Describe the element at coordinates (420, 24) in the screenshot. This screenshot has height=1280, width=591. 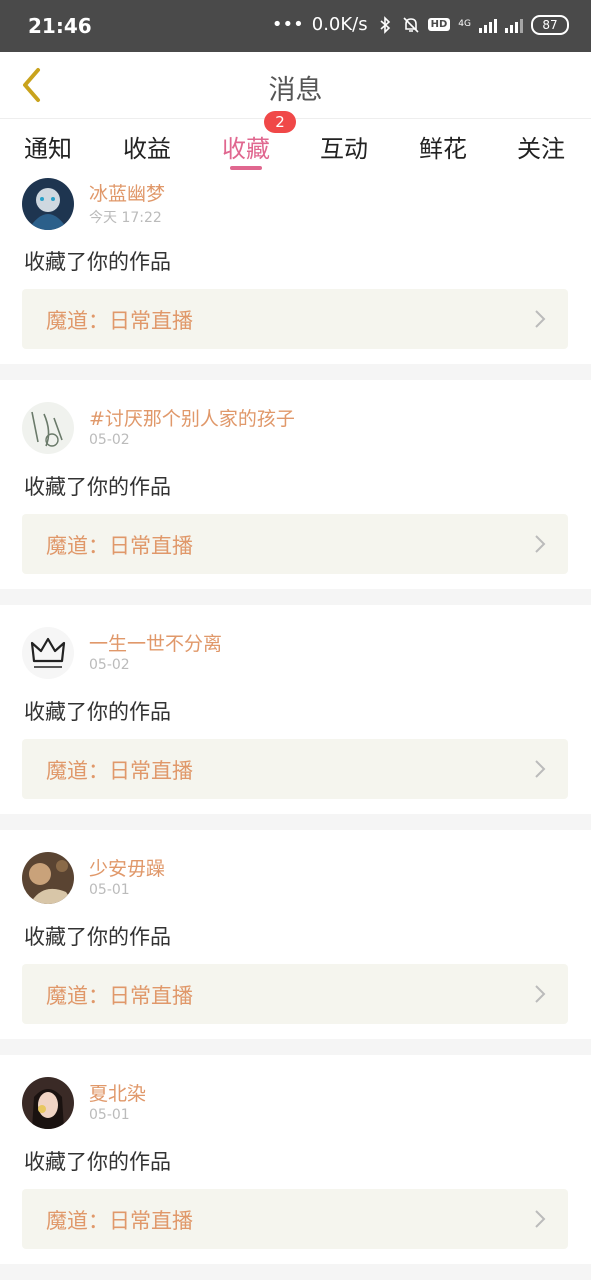
I see `status-icons: ••• 0.0K/s HD 4G 87` at that location.